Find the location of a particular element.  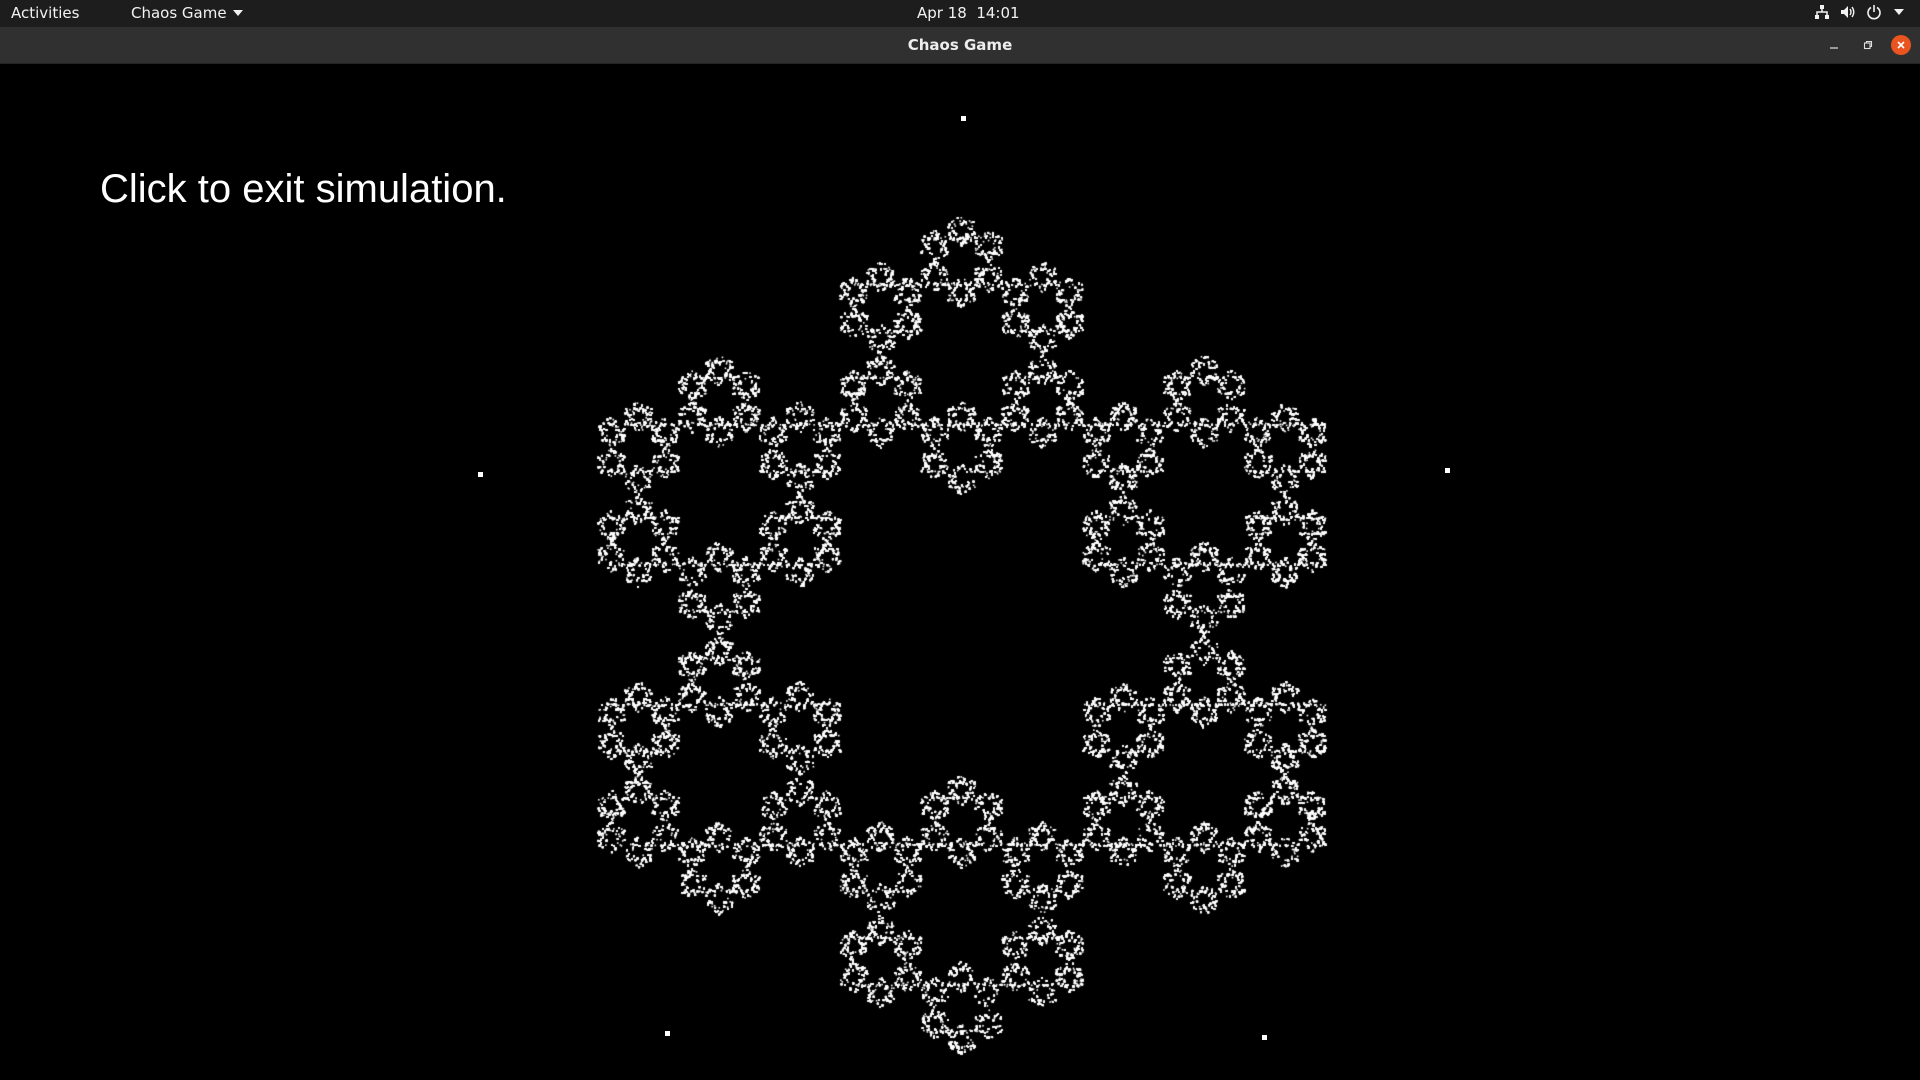

close-icon is located at coordinates (1901, 45).